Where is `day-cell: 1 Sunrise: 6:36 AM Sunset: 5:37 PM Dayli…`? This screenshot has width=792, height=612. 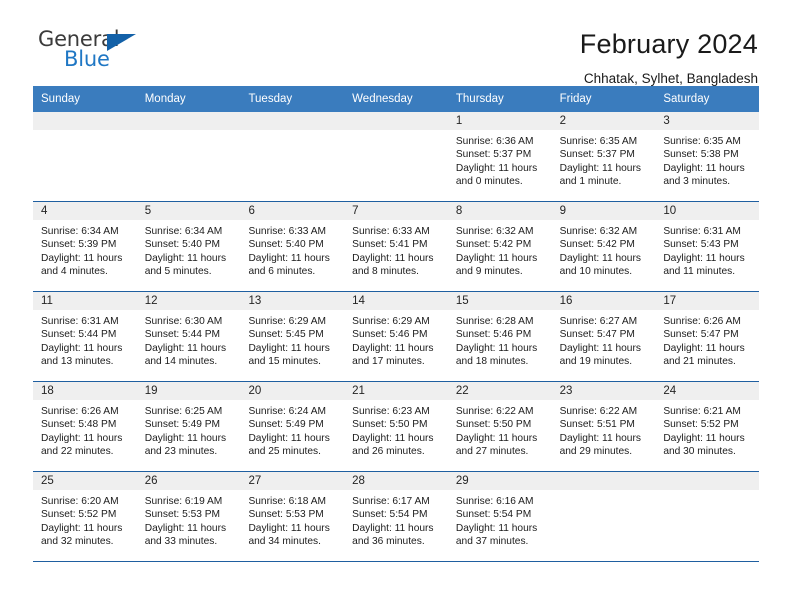
day-cell: 1 Sunrise: 6:36 AM Sunset: 5:37 PM Dayli… is located at coordinates (499, 156).